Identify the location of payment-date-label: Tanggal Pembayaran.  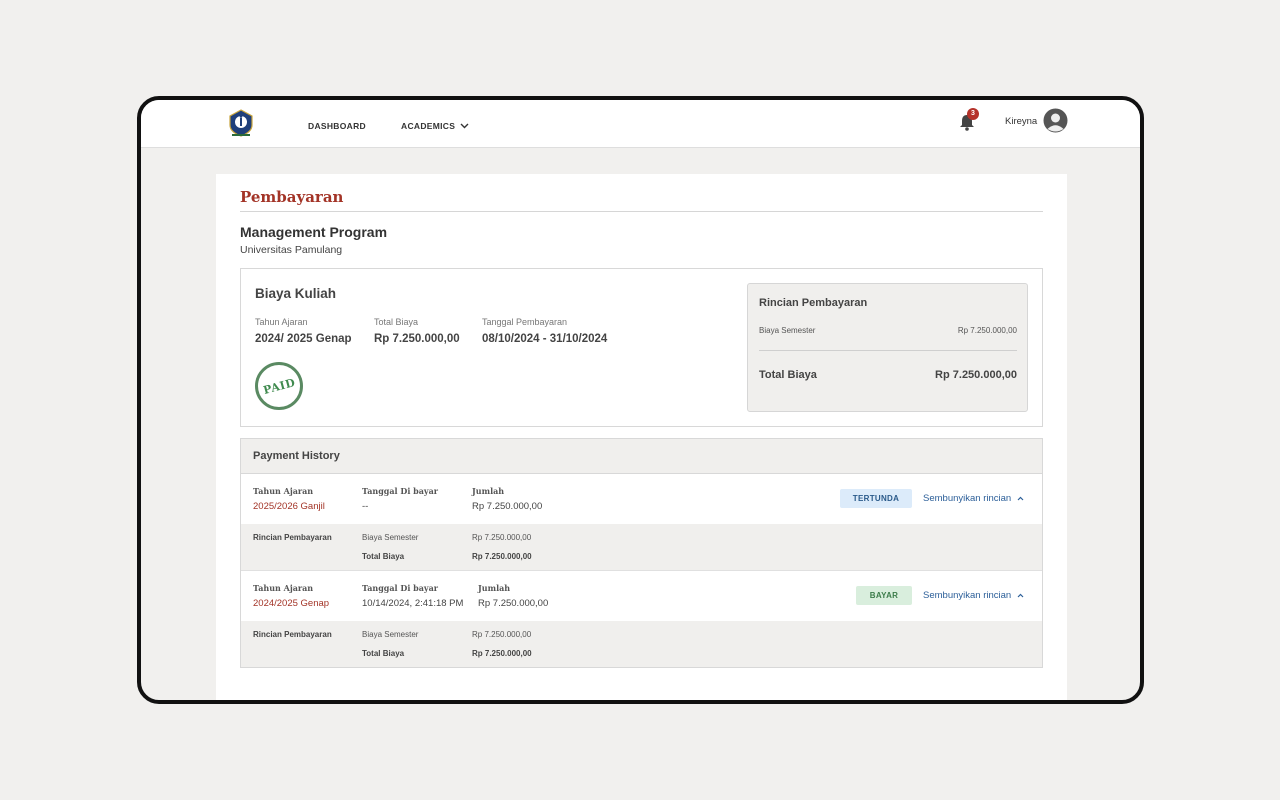
(525, 322).